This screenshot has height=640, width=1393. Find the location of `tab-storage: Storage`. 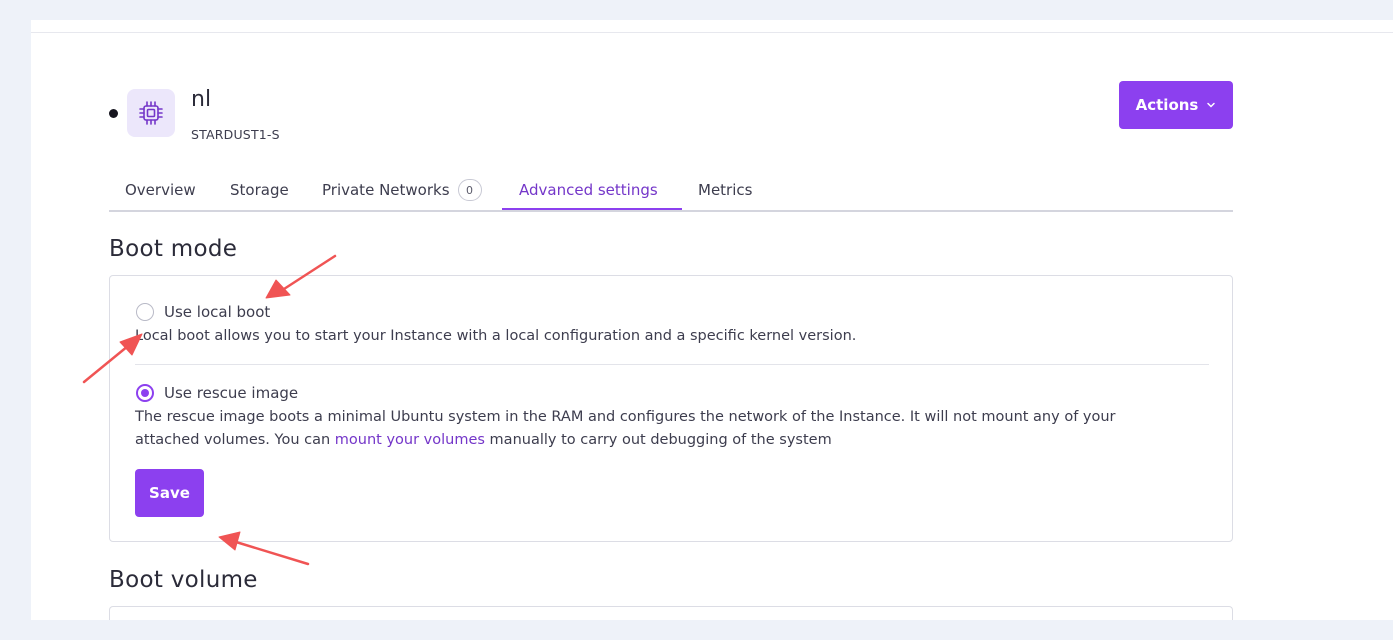

tab-storage: Storage is located at coordinates (259, 190).